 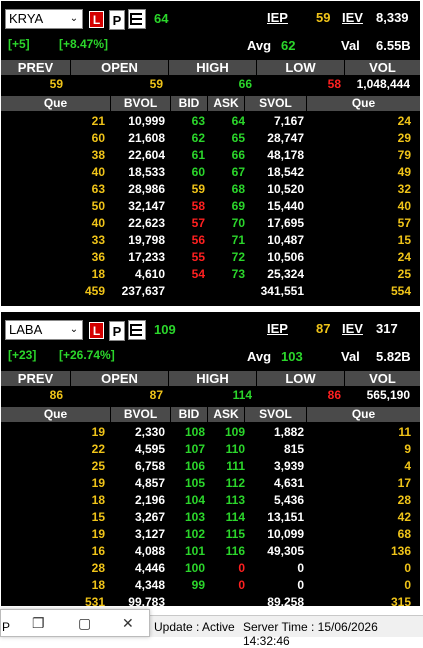 What do you see at coordinates (210, 189) in the screenshot?
I see `orderbook-row: 63 28,986 59 68 10,520 32` at bounding box center [210, 189].